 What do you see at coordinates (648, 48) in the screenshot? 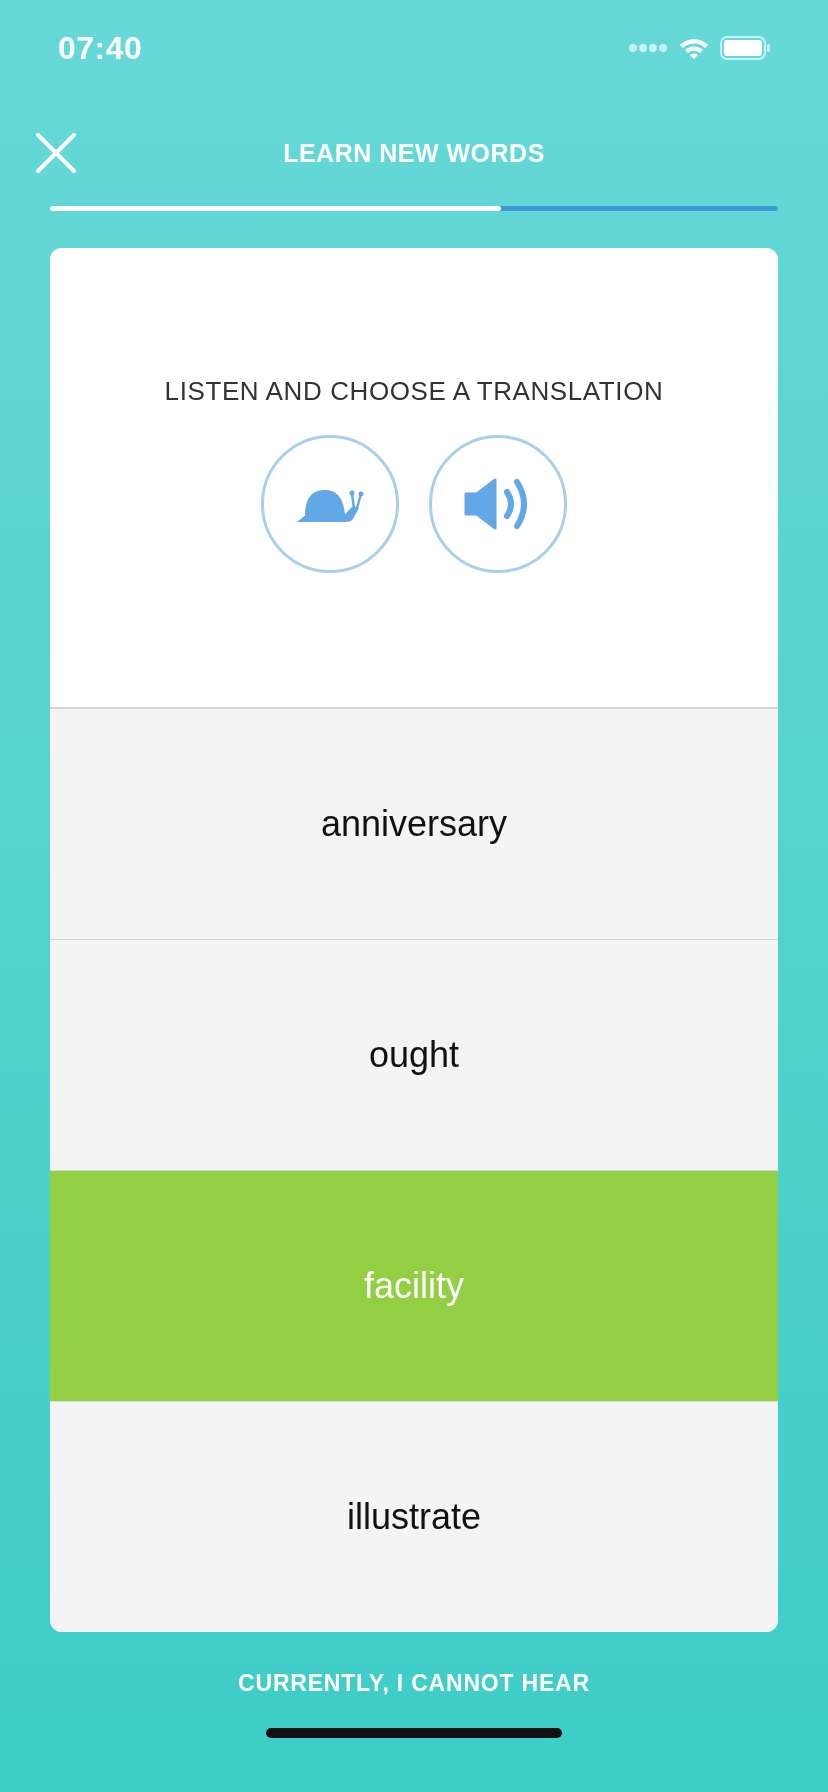
I see `signal-icon` at bounding box center [648, 48].